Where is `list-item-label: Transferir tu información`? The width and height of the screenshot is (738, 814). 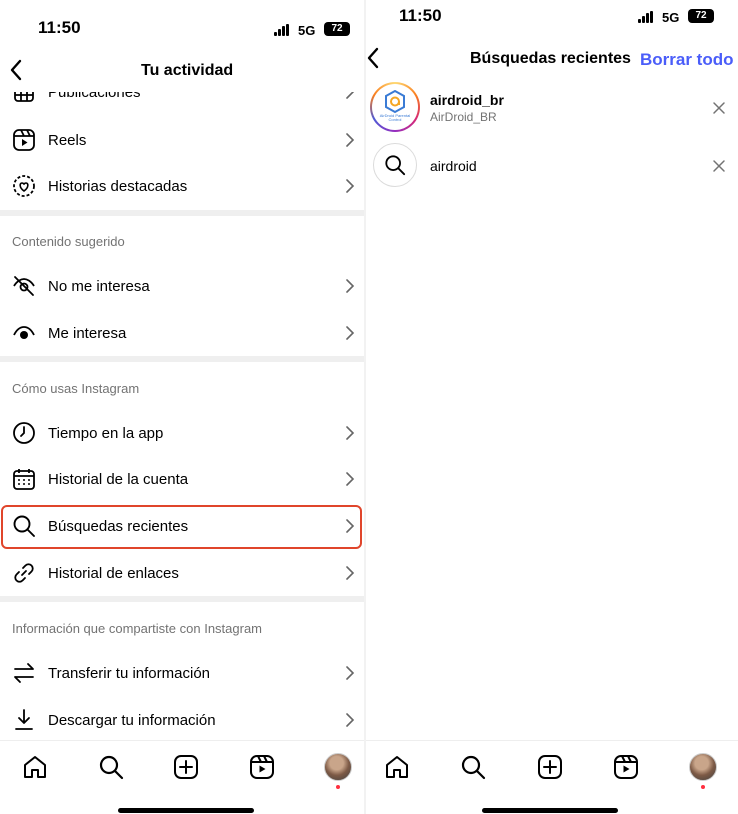 list-item-label: Transferir tu información is located at coordinates (129, 673).